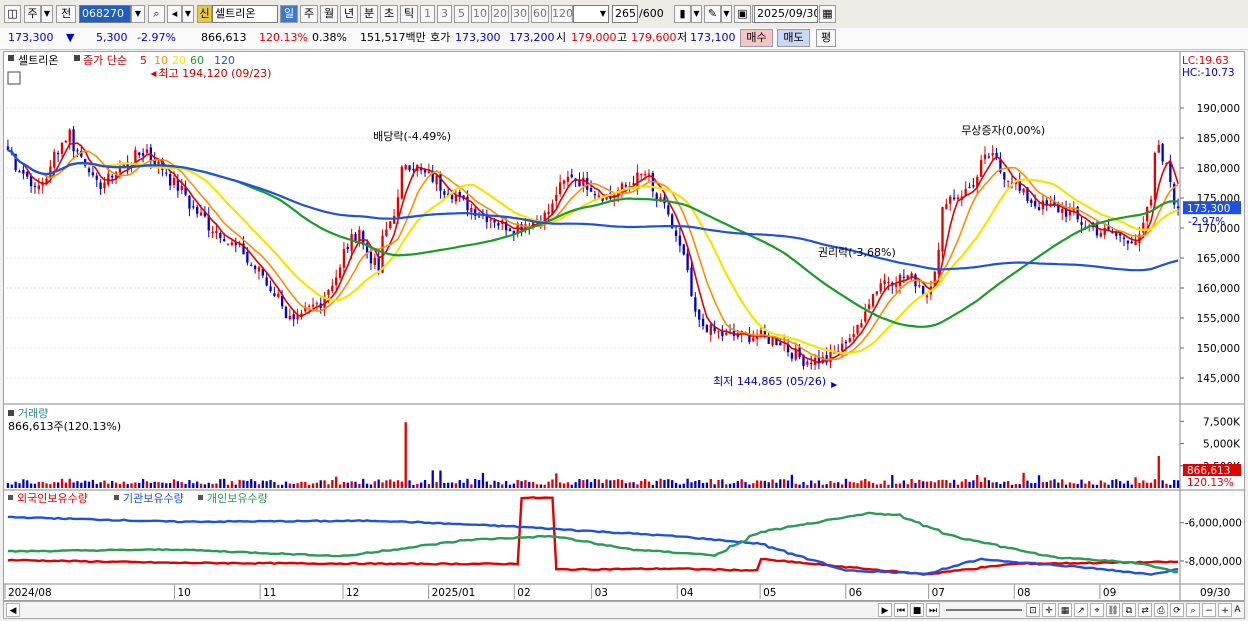 The width and height of the screenshot is (1248, 621). What do you see at coordinates (47, 14) in the screenshot?
I see `chevron-down-icon: ▼` at bounding box center [47, 14].